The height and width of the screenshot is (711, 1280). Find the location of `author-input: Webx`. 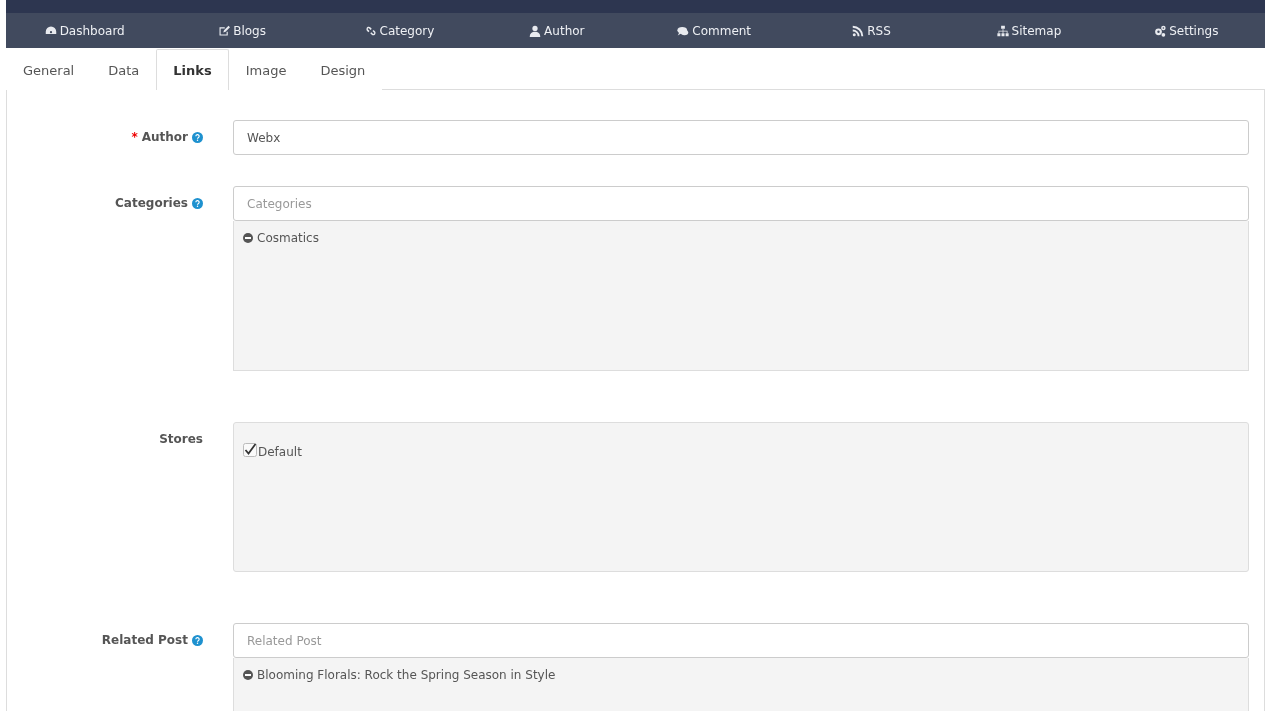

author-input: Webx is located at coordinates (741, 137).